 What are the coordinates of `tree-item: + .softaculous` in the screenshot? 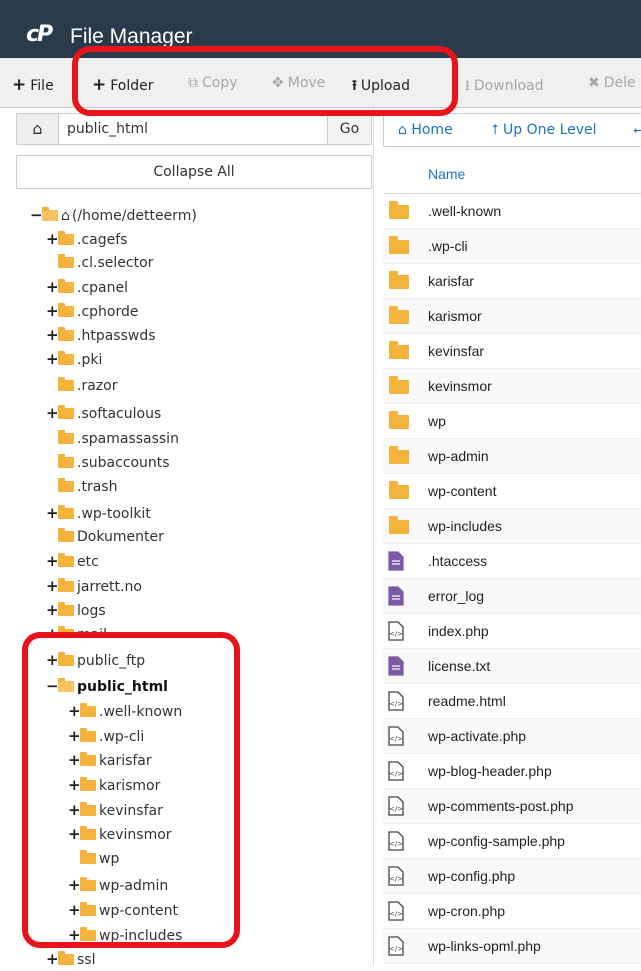 It's located at (103, 413).